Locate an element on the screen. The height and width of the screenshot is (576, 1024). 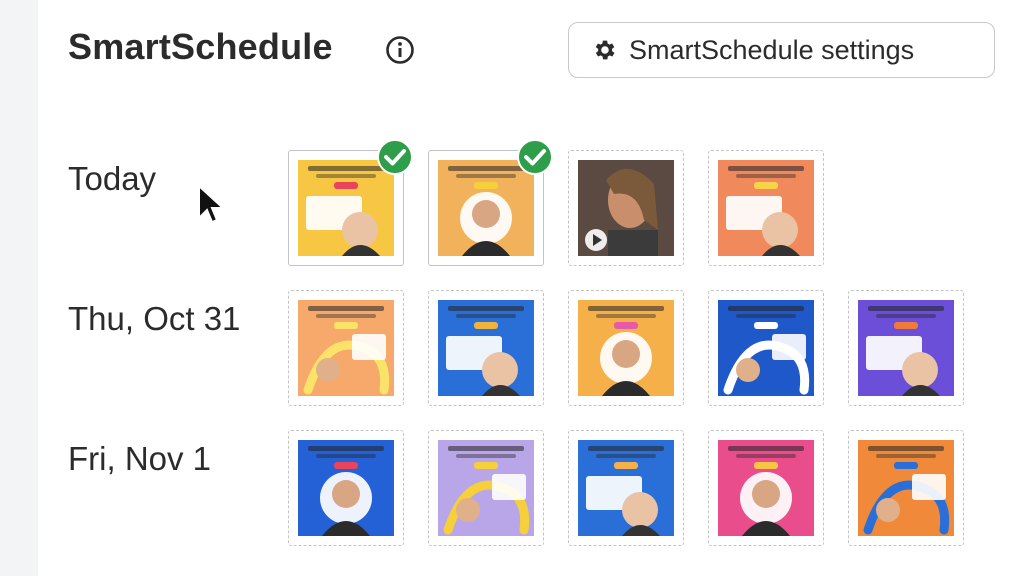
mouse-cursor-icon is located at coordinates (212, 204).